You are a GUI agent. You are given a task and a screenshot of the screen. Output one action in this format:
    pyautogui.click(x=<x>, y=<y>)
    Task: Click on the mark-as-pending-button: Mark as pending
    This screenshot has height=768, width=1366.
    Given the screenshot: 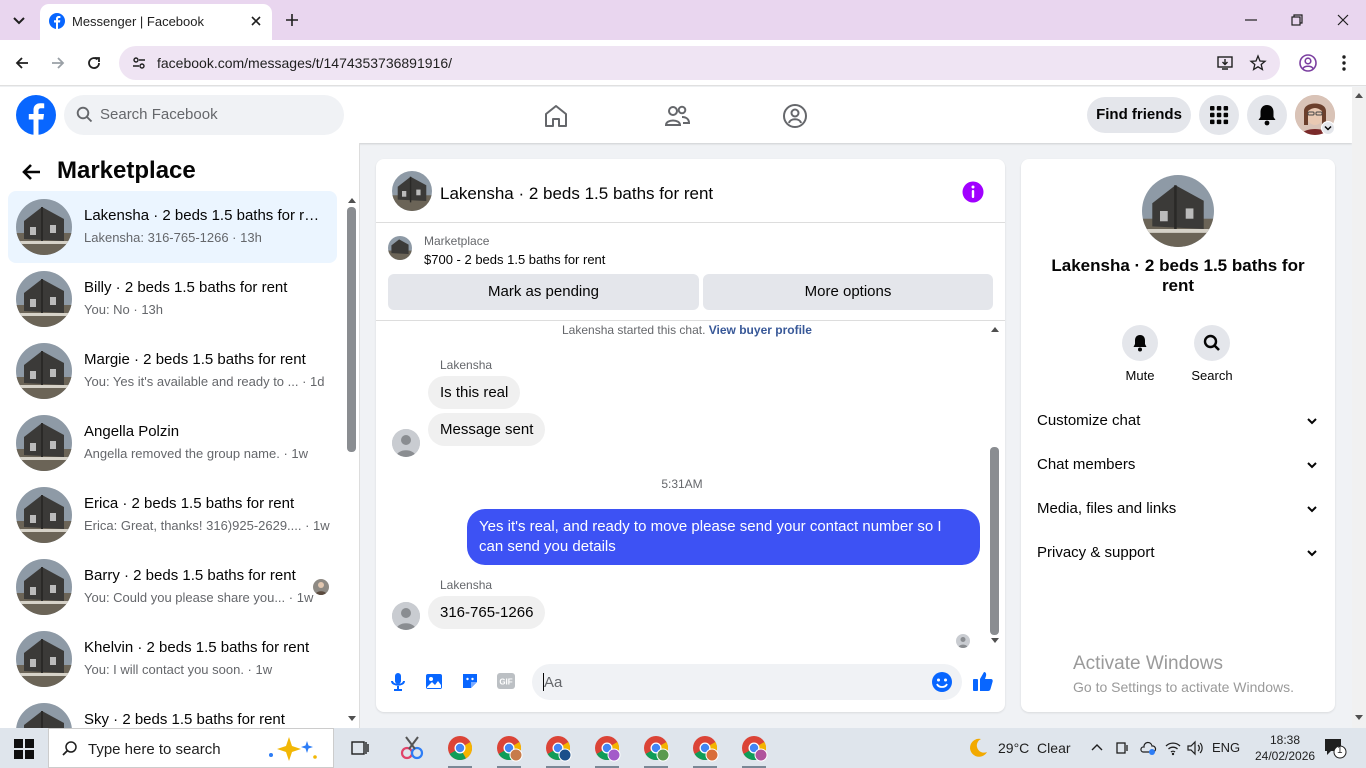 What is the action you would take?
    pyautogui.click(x=543, y=292)
    